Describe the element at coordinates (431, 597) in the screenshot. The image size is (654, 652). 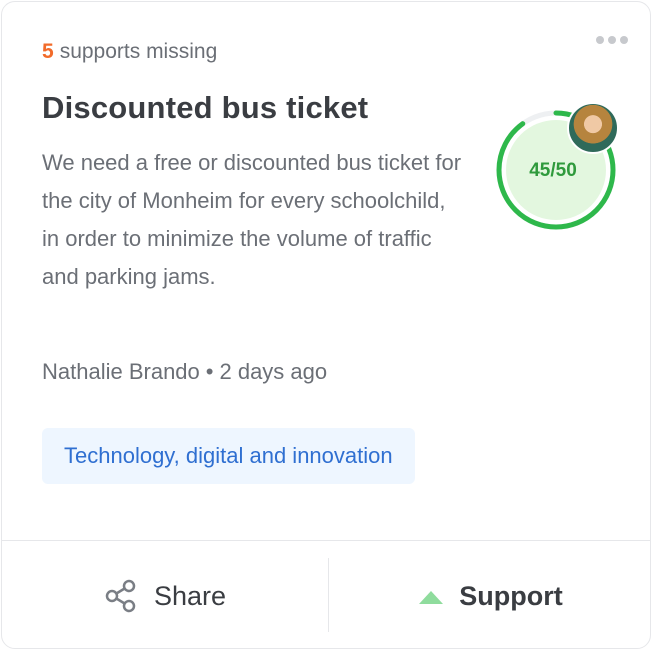
I see `triangle-up-icon` at that location.